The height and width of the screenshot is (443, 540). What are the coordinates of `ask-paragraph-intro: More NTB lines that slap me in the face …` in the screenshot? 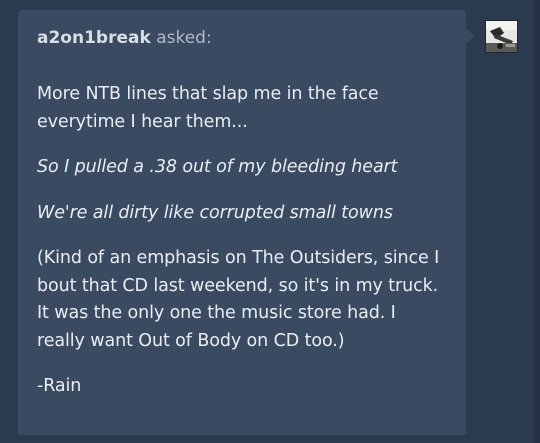 It's located at (208, 108).